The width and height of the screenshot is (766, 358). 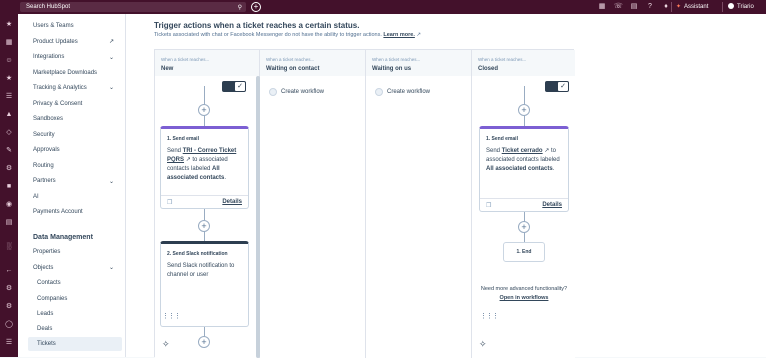 What do you see at coordinates (44, 329) in the screenshot?
I see `sidebar-item-deals: Deals` at bounding box center [44, 329].